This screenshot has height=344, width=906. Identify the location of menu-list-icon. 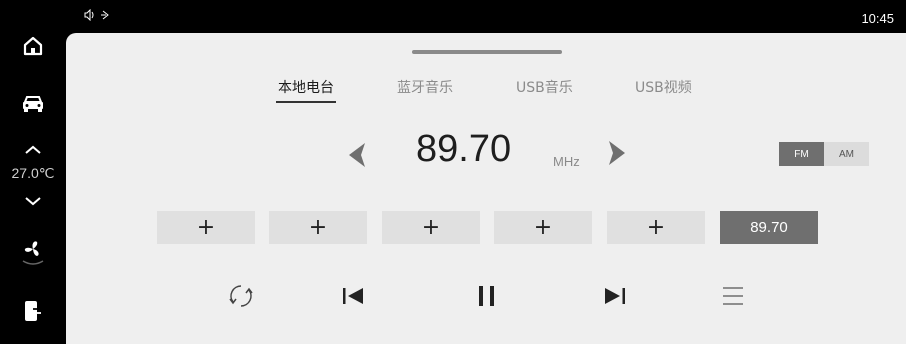
(733, 296).